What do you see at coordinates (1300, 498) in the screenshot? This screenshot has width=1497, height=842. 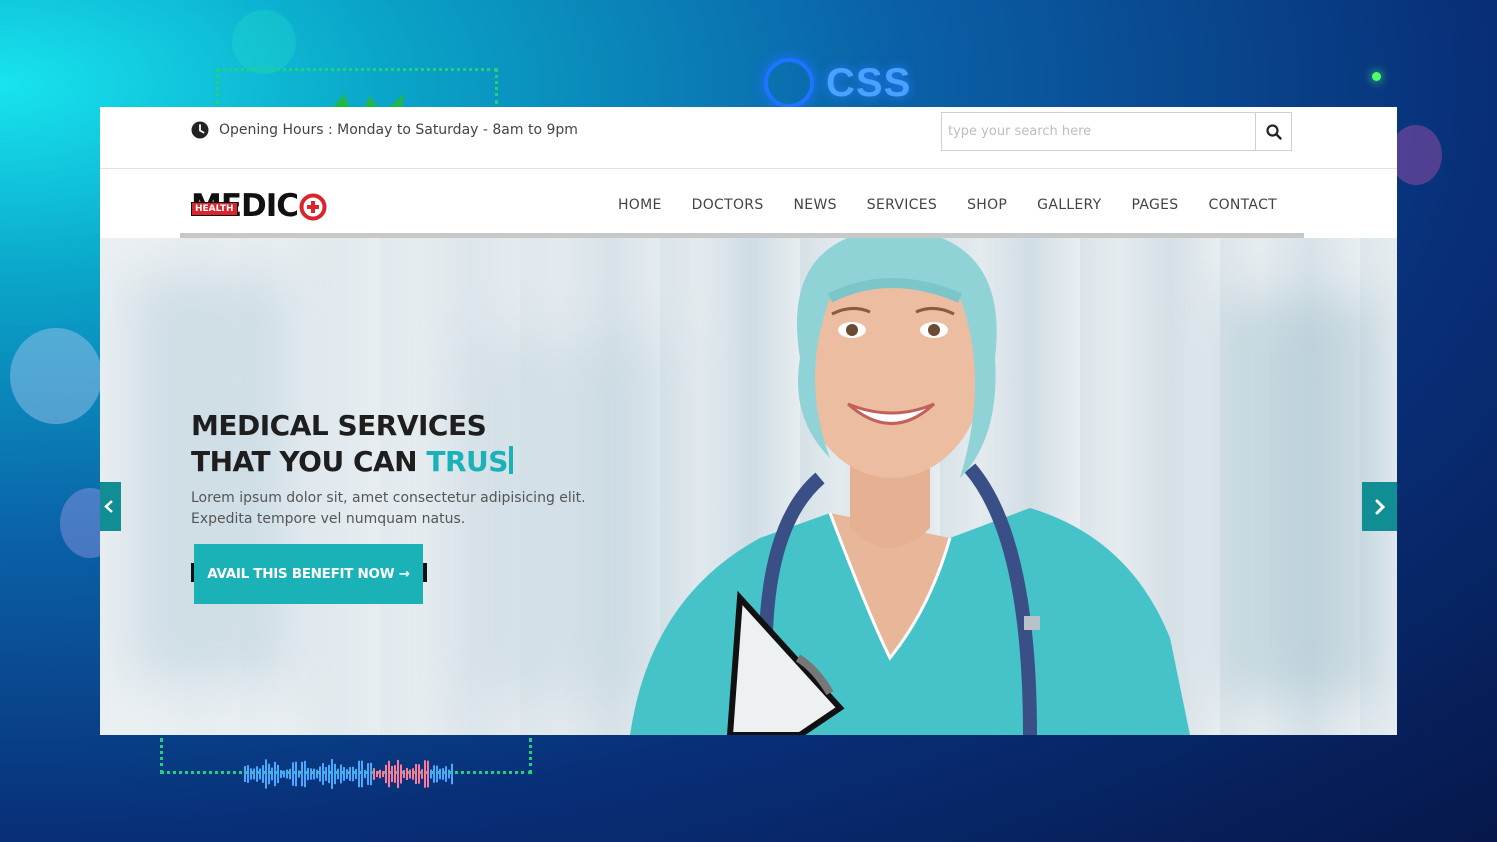 I see `hero-background-blur` at bounding box center [1300, 498].